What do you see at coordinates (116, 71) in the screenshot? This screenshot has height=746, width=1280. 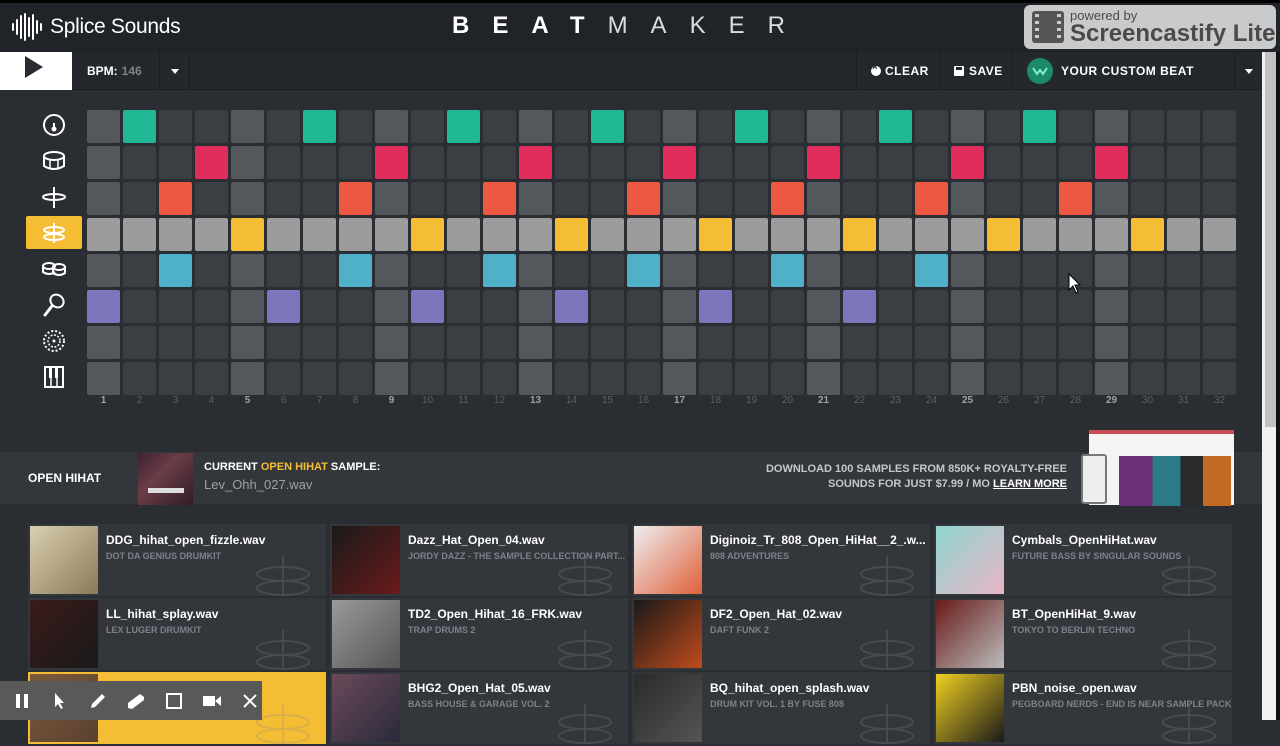 I see `bpm-control: BPM: 146` at bounding box center [116, 71].